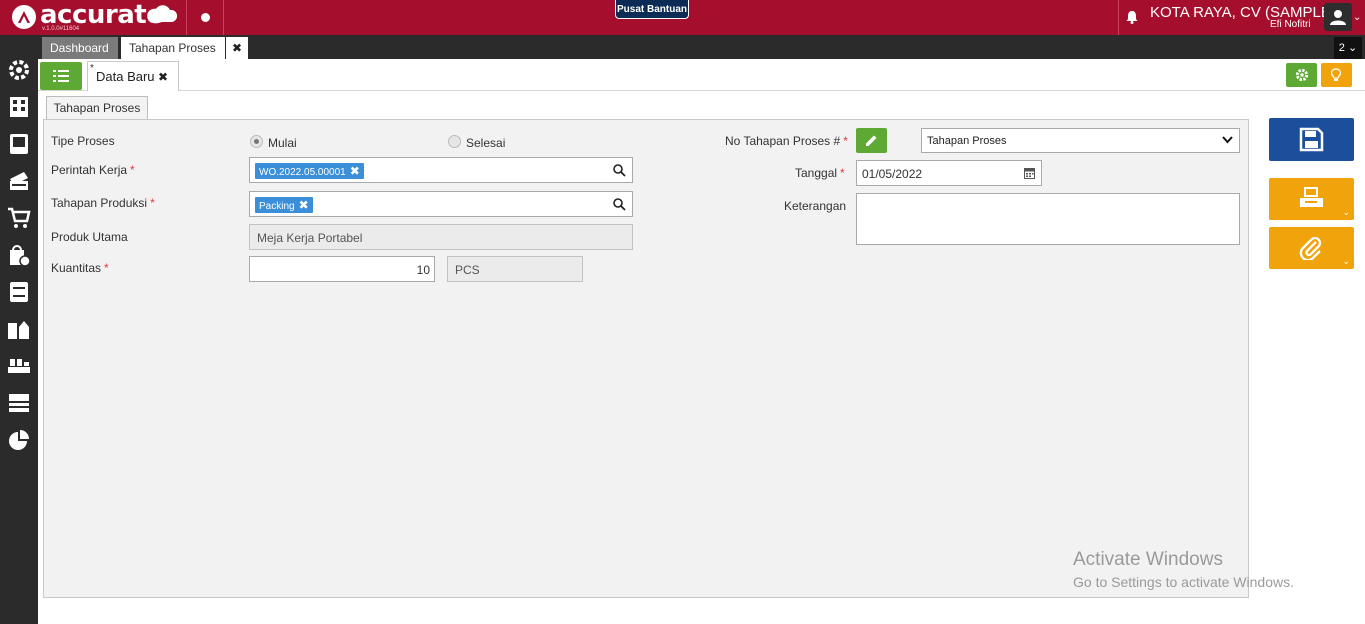 The width and height of the screenshot is (1365, 624). I want to click on tips-button, so click(1336, 75).